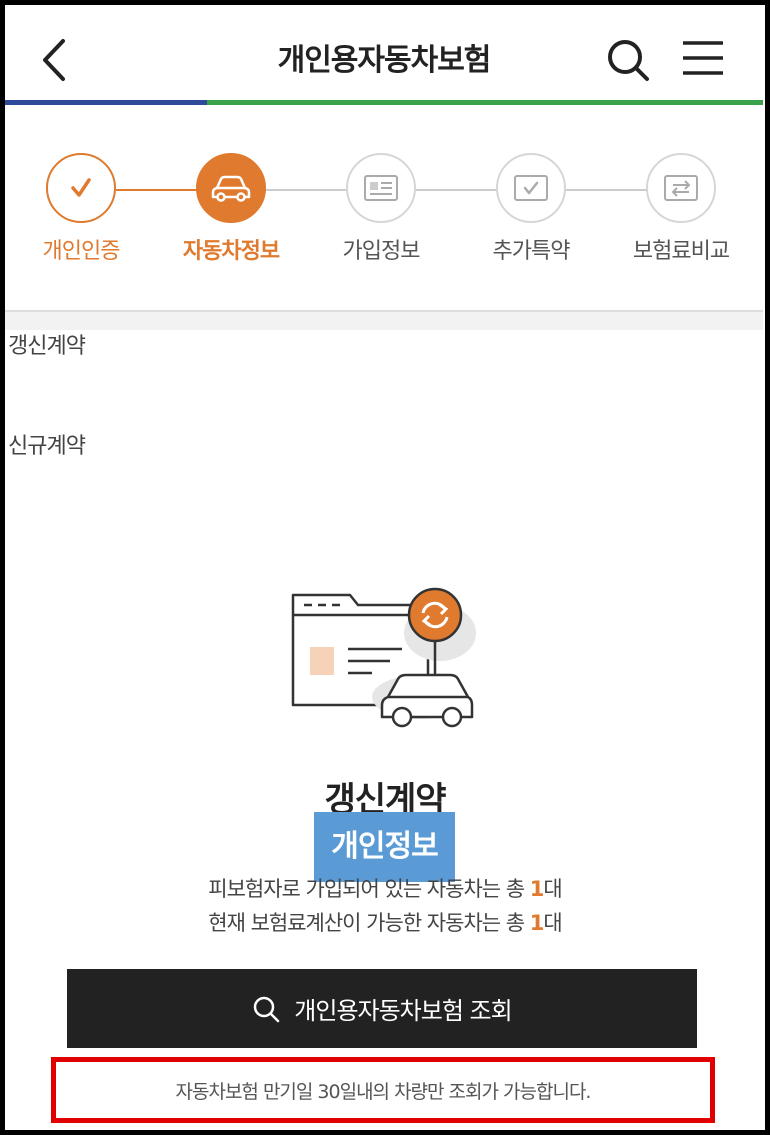  What do you see at coordinates (403, 1011) in the screenshot?
I see `lookup-button-label: 개인용자동차보험 조회` at bounding box center [403, 1011].